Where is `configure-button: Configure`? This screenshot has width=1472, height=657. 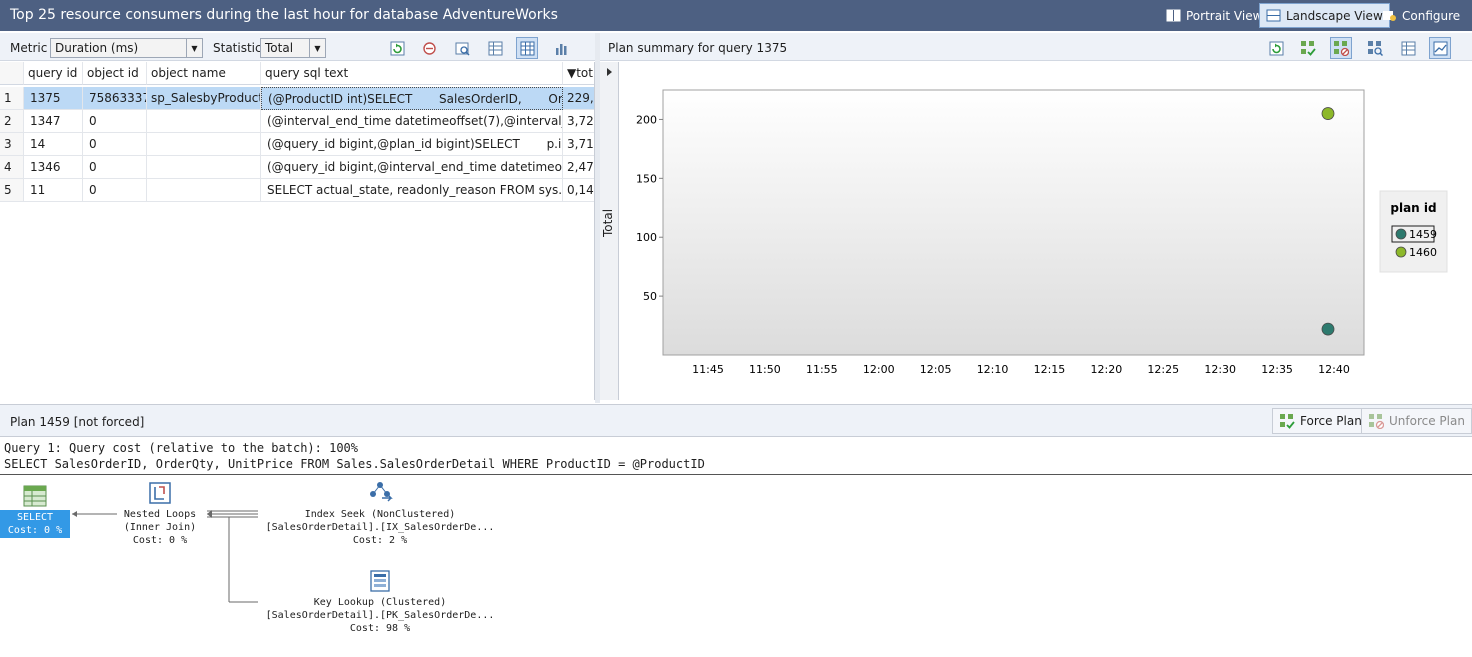 configure-button: Configure is located at coordinates (1421, 15).